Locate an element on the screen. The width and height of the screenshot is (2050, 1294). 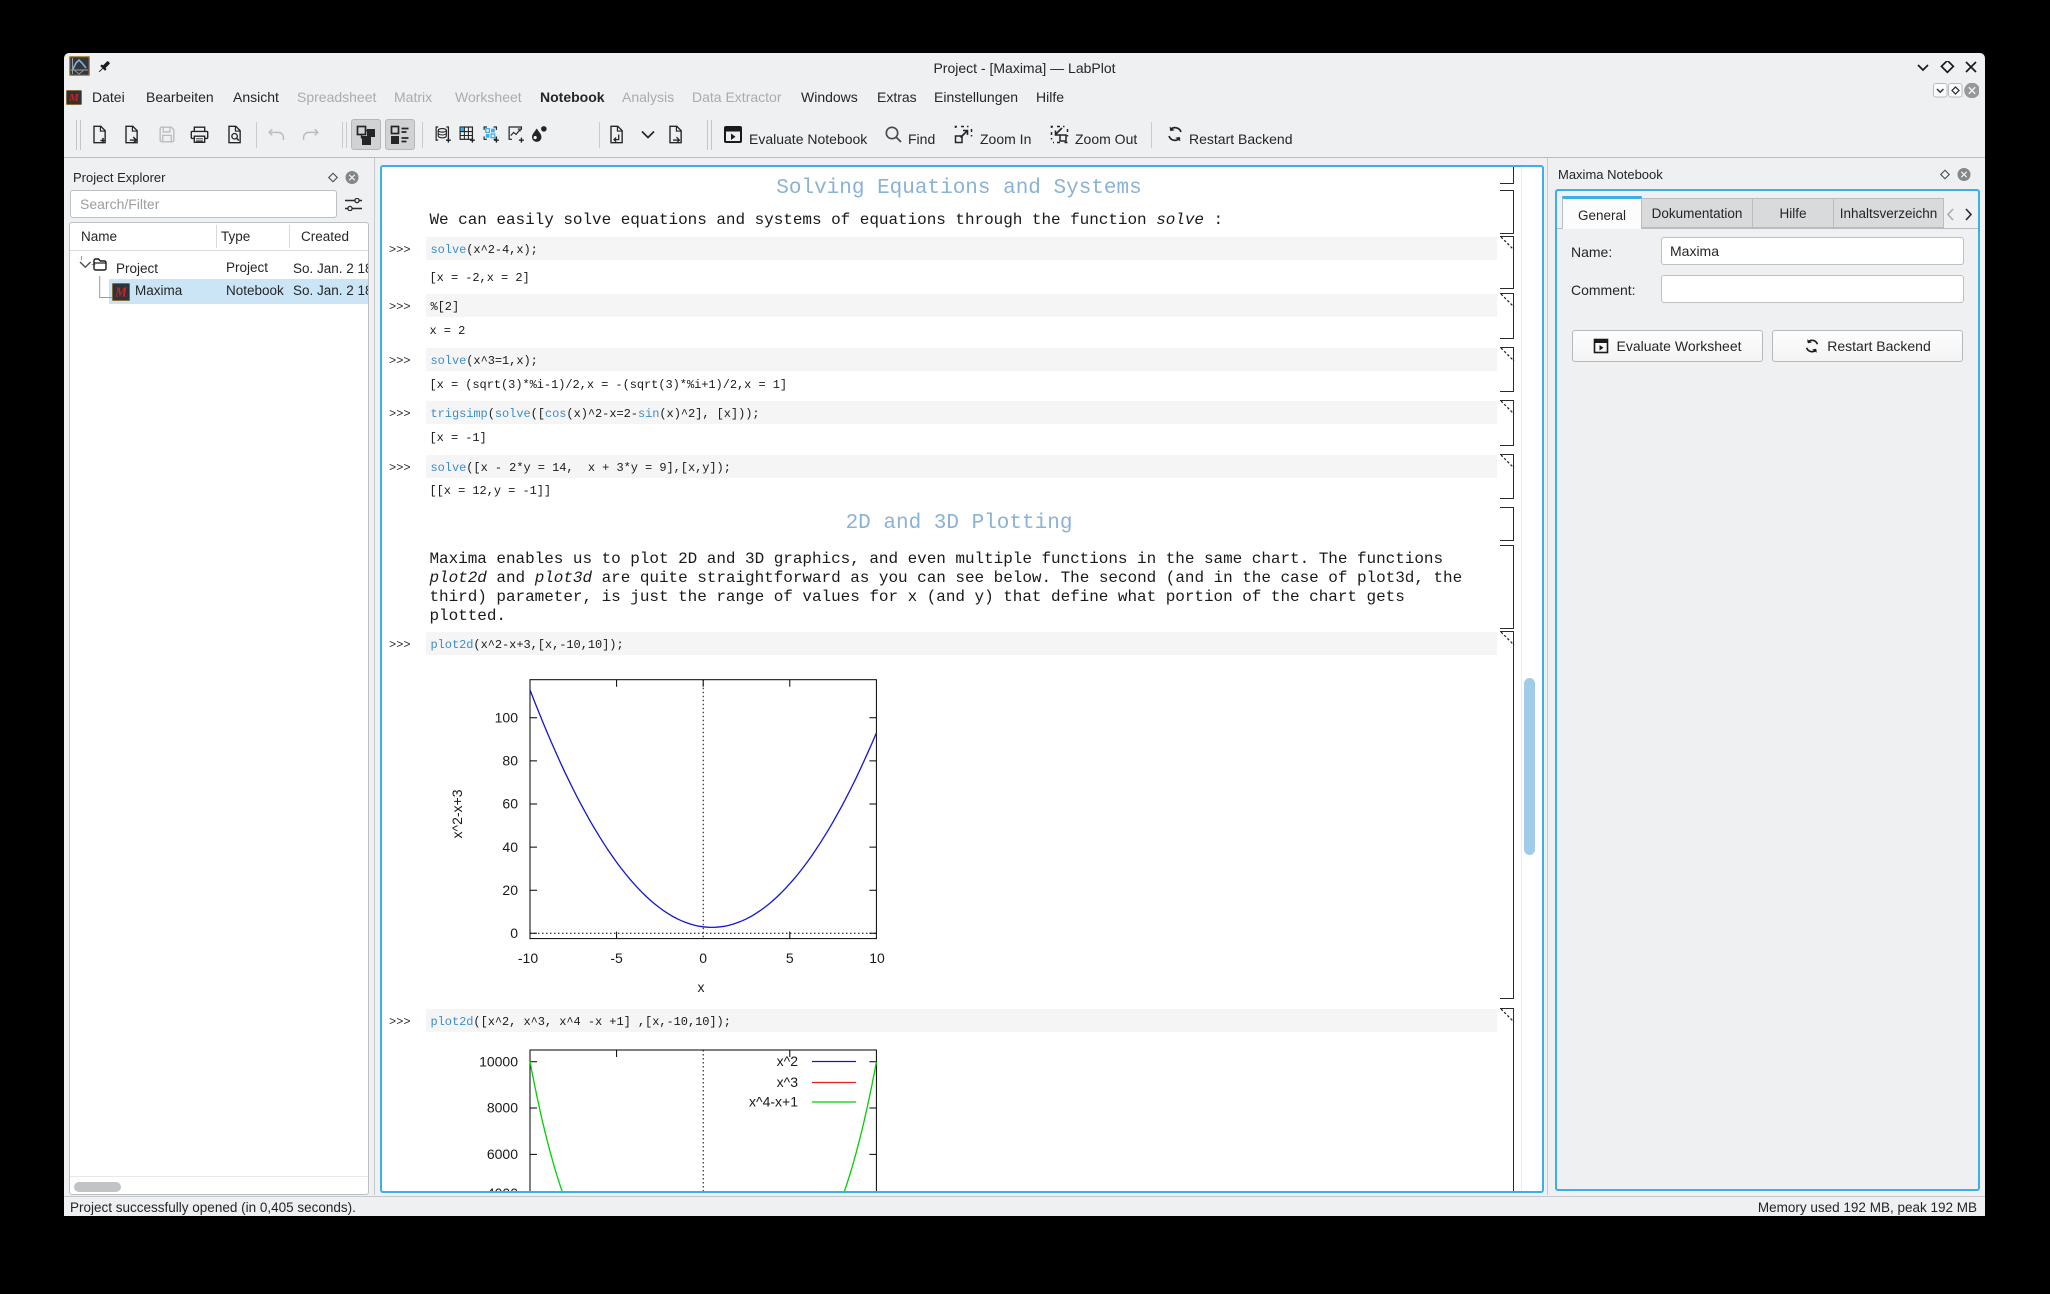
svg-text: 40 is located at coordinates (510, 847).